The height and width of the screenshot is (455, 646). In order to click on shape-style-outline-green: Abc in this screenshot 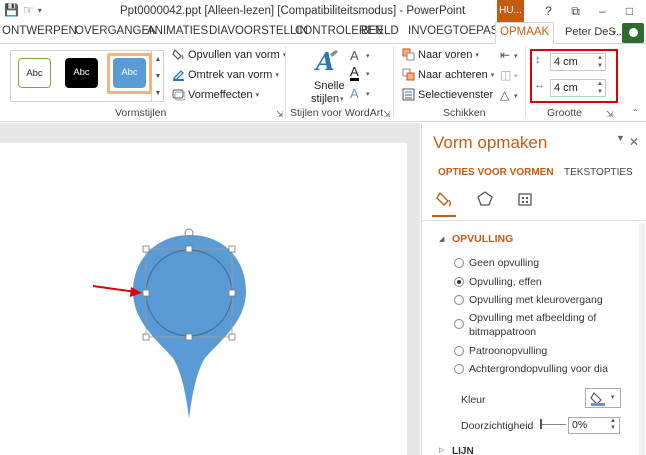, I will do `click(34, 73)`.